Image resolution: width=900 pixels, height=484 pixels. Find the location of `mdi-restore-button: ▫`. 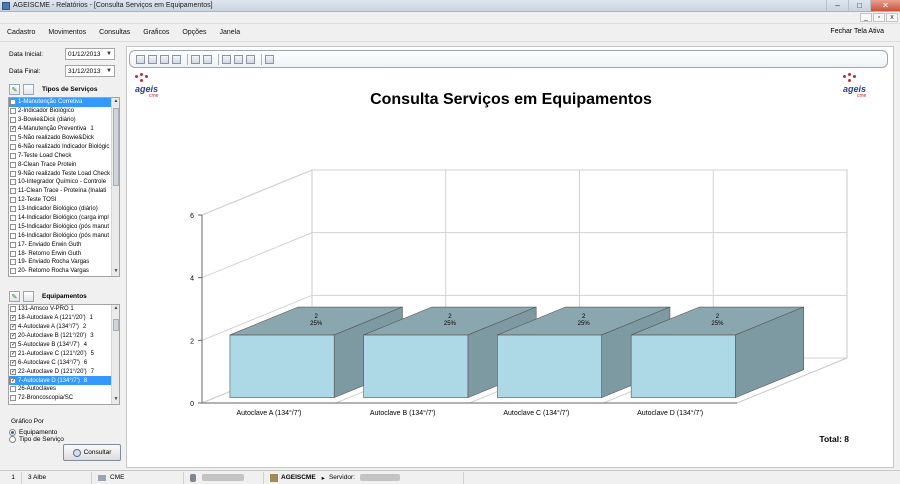

mdi-restore-button: ▫ is located at coordinates (879, 17).